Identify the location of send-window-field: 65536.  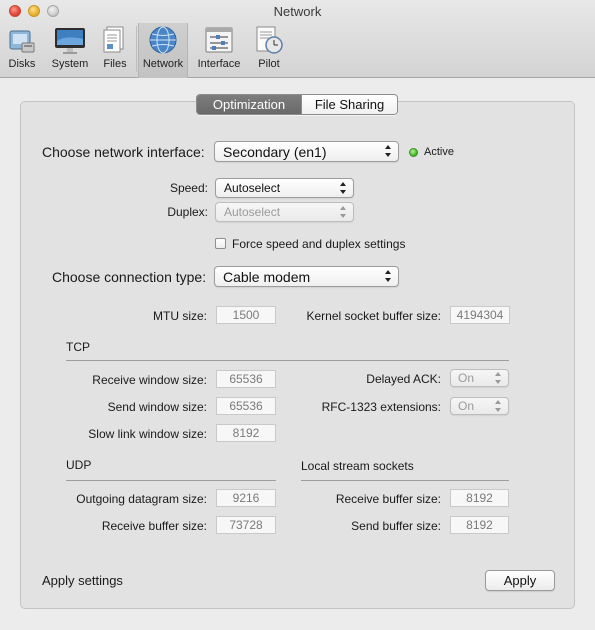
(246, 406).